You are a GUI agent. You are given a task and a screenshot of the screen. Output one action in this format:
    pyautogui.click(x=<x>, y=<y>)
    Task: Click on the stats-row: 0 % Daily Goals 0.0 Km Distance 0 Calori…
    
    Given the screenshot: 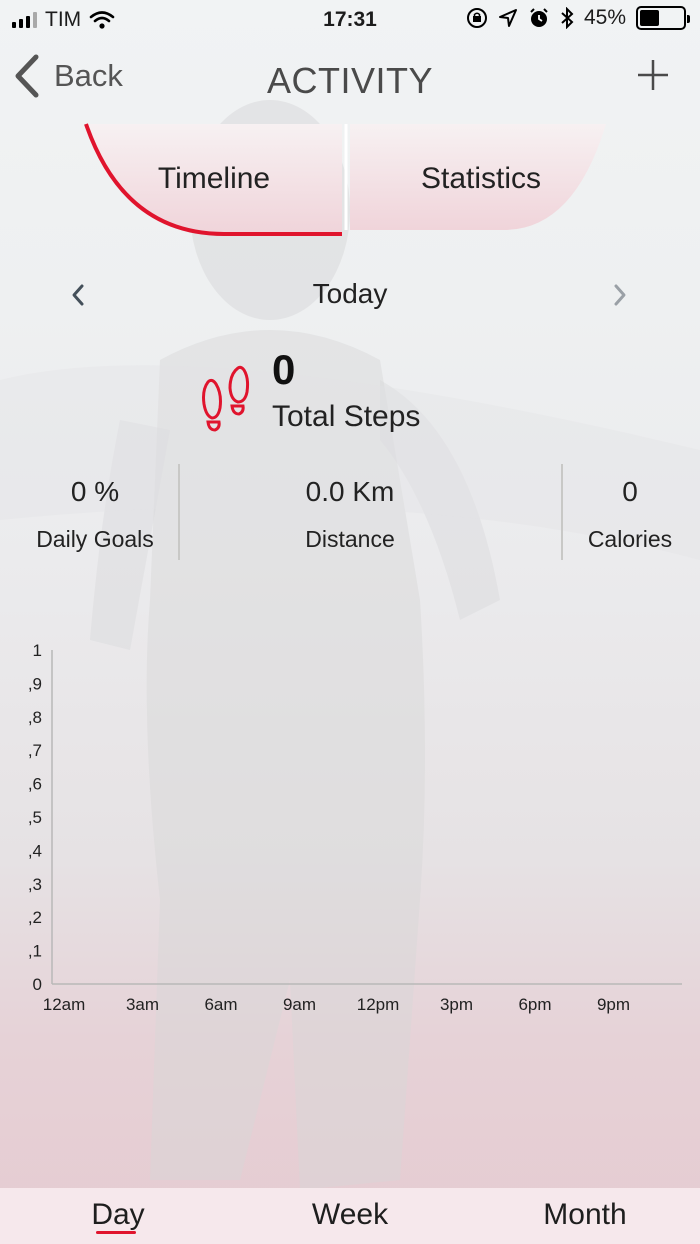 What is the action you would take?
    pyautogui.click(x=350, y=512)
    